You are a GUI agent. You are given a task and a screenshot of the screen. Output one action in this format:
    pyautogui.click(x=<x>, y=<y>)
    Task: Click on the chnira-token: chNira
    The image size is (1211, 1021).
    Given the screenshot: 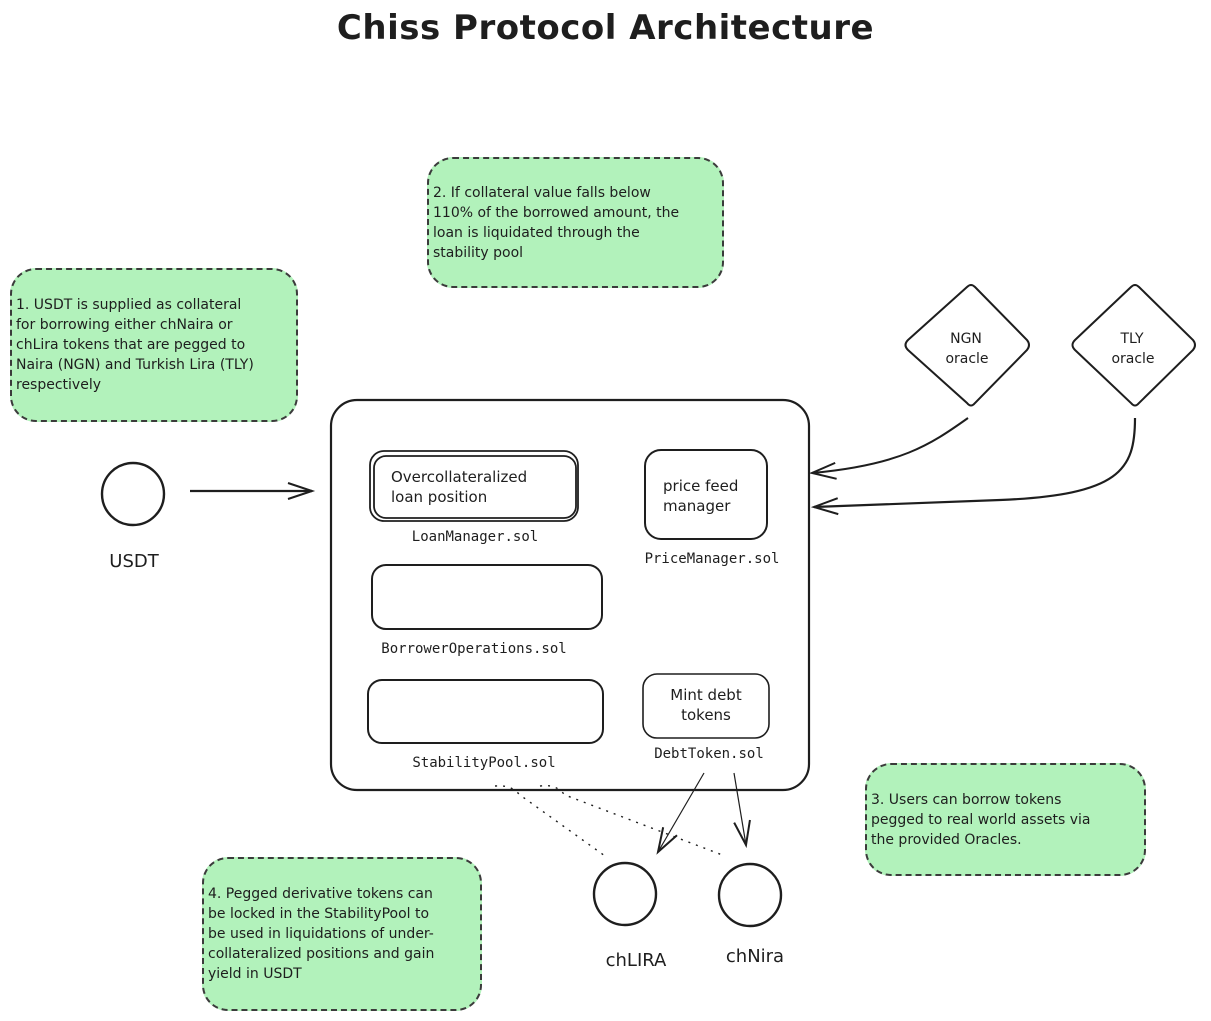 What is the action you would take?
    pyautogui.click(x=750, y=914)
    